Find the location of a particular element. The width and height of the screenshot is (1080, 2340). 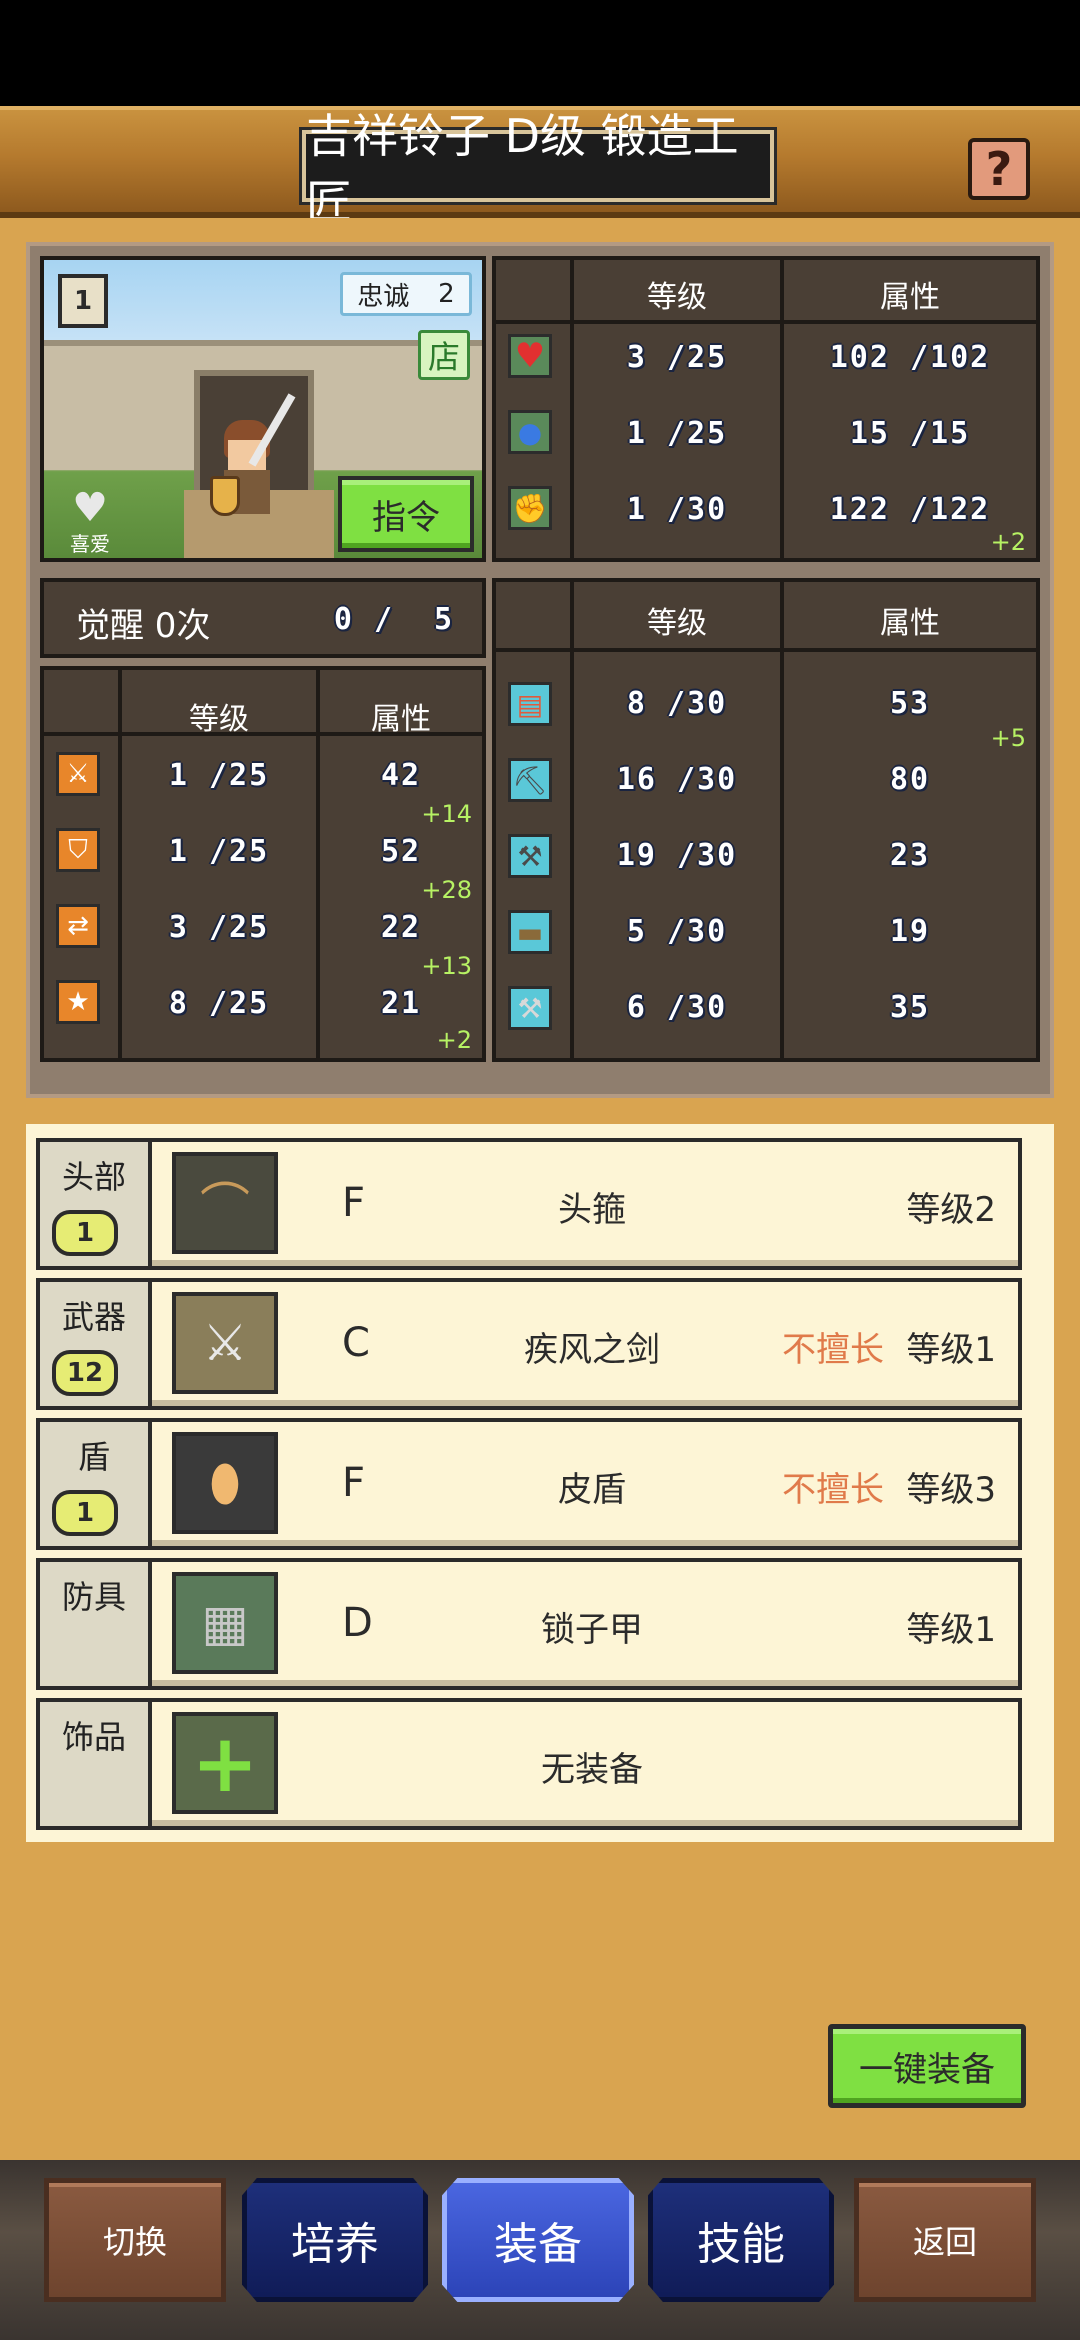

equip-slot-label: 防具 is located at coordinates (93, 1597).